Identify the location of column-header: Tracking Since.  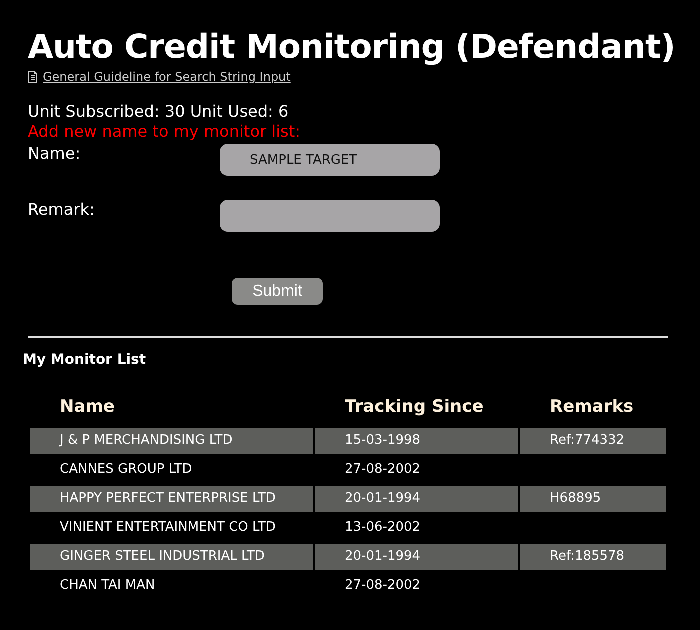
(414, 407).